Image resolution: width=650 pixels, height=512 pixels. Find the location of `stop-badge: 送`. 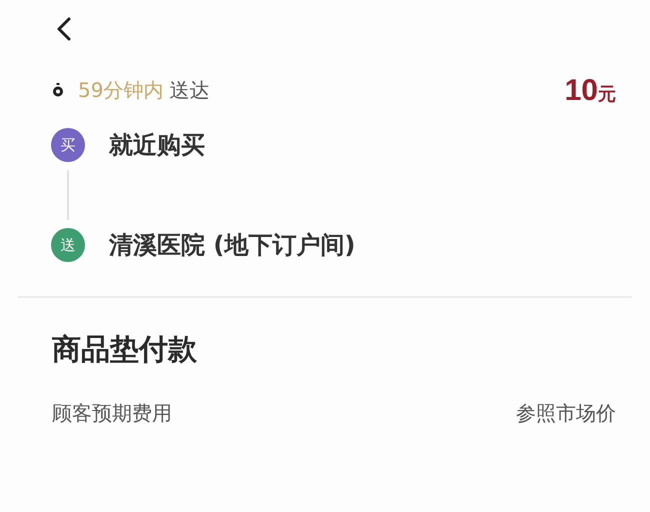

stop-badge: 送 is located at coordinates (68, 245).